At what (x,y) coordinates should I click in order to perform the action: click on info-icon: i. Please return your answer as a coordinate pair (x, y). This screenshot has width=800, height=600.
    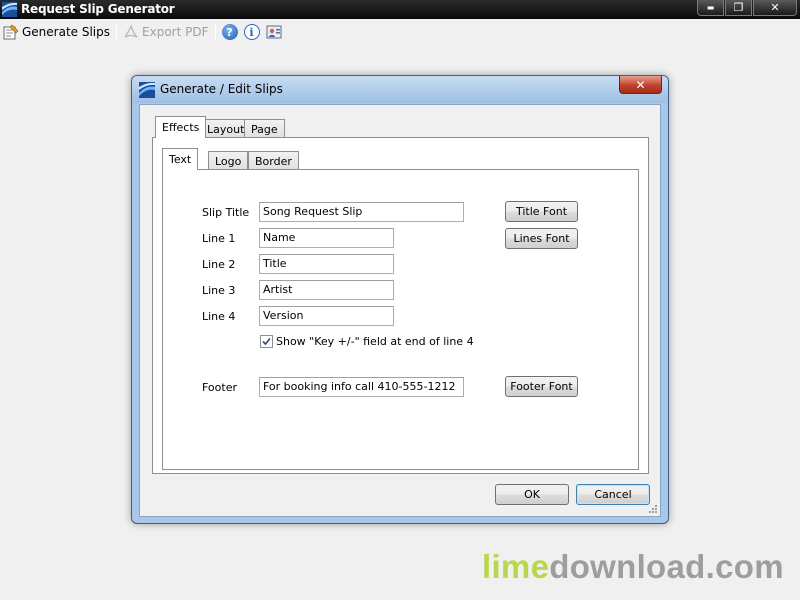
    Looking at the image, I should click on (251, 32).